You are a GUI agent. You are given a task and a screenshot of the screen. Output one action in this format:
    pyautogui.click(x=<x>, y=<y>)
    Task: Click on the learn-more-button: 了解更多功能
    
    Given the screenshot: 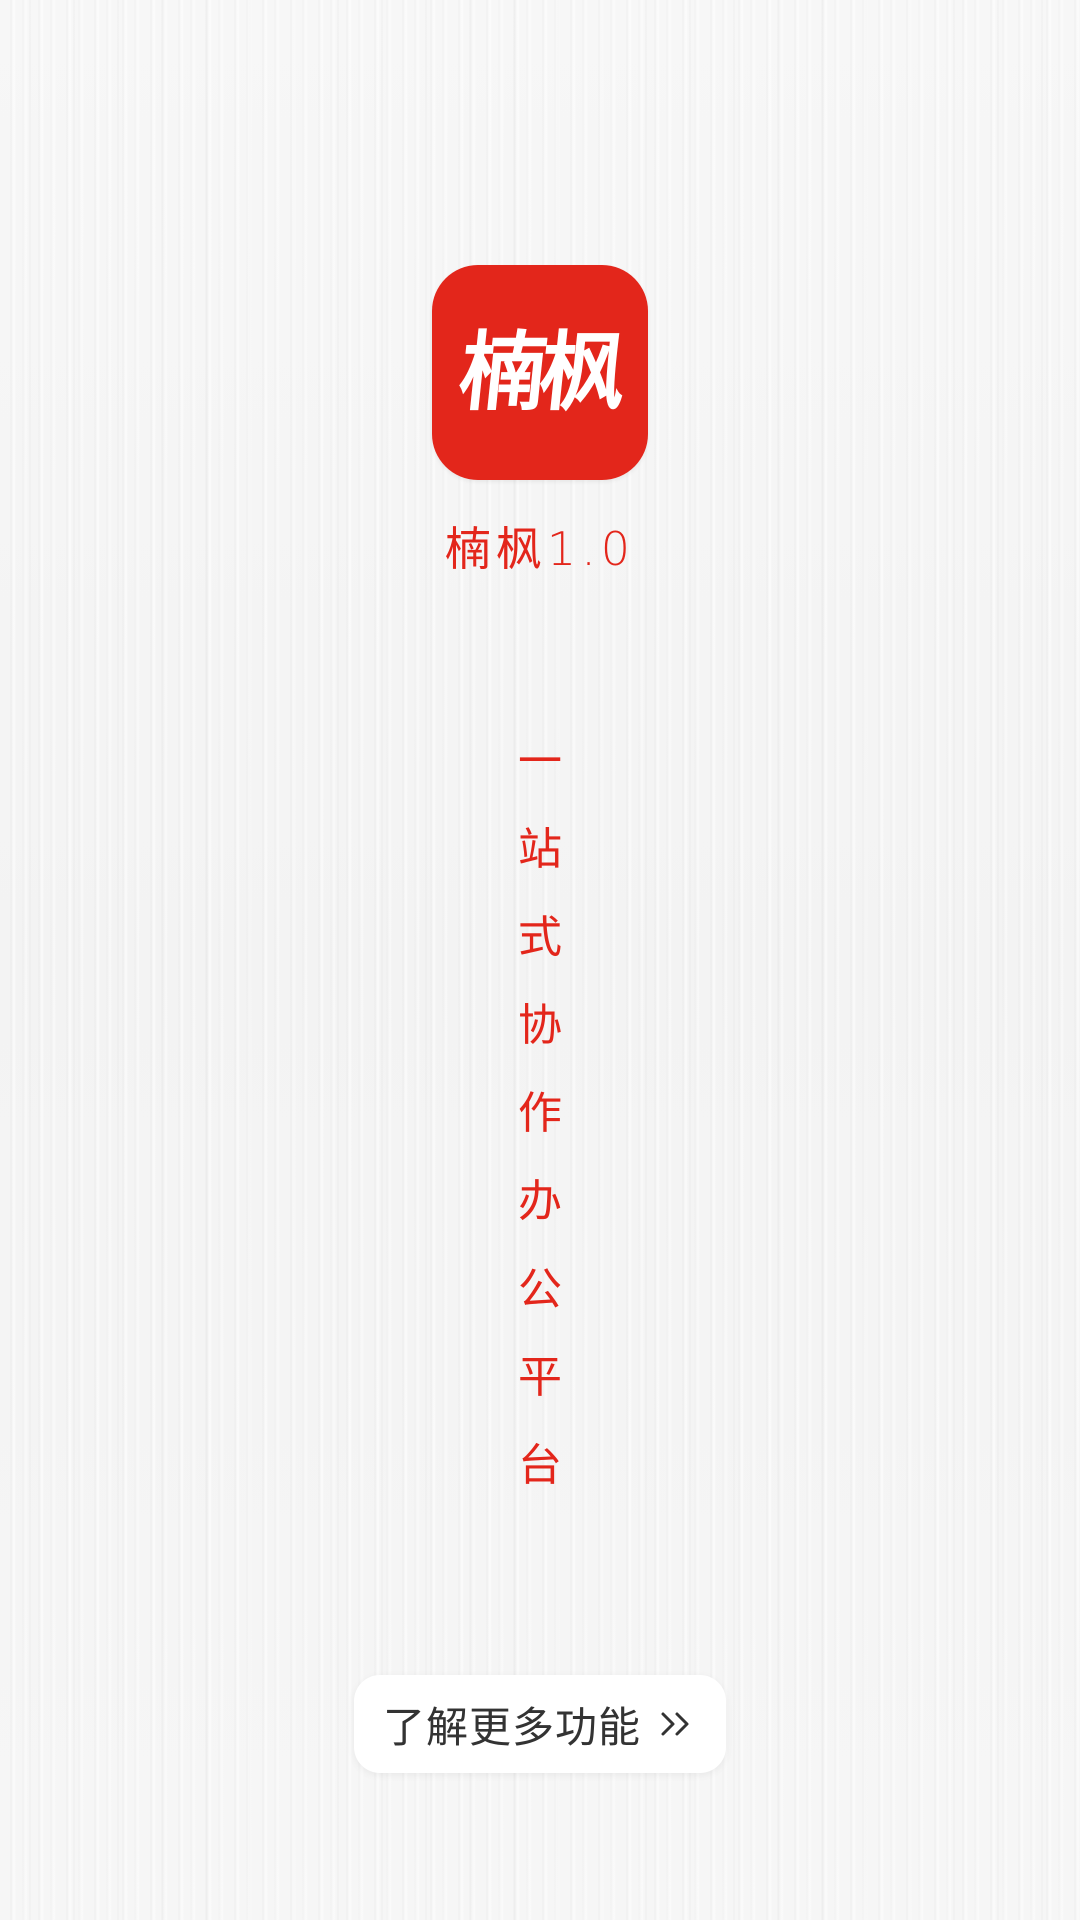 What is the action you would take?
    pyautogui.click(x=540, y=1724)
    